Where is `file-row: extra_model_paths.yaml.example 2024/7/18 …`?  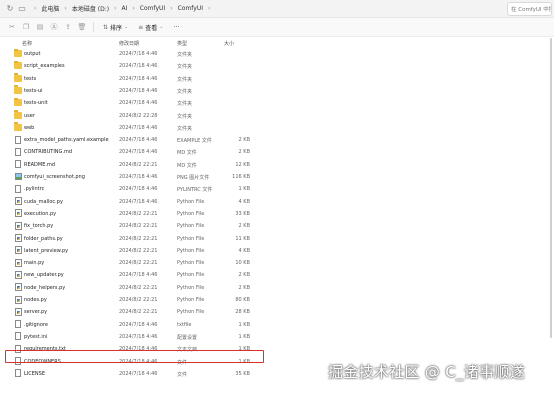
file-row: extra_model_paths.yaml.example 2024/7/18 … is located at coordinates (165, 140).